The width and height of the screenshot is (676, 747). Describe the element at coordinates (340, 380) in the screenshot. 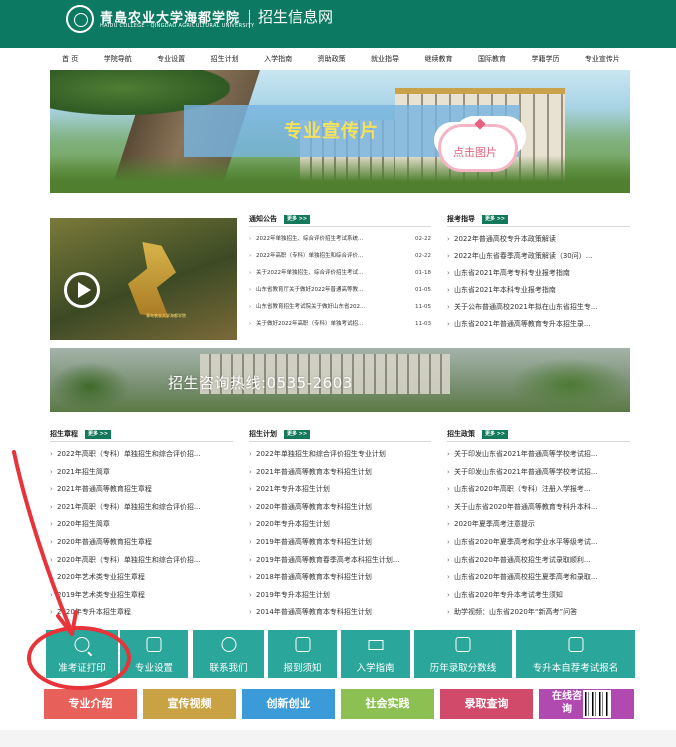

I see `hotline-banner: 招生咨询热线:0535-2603` at that location.